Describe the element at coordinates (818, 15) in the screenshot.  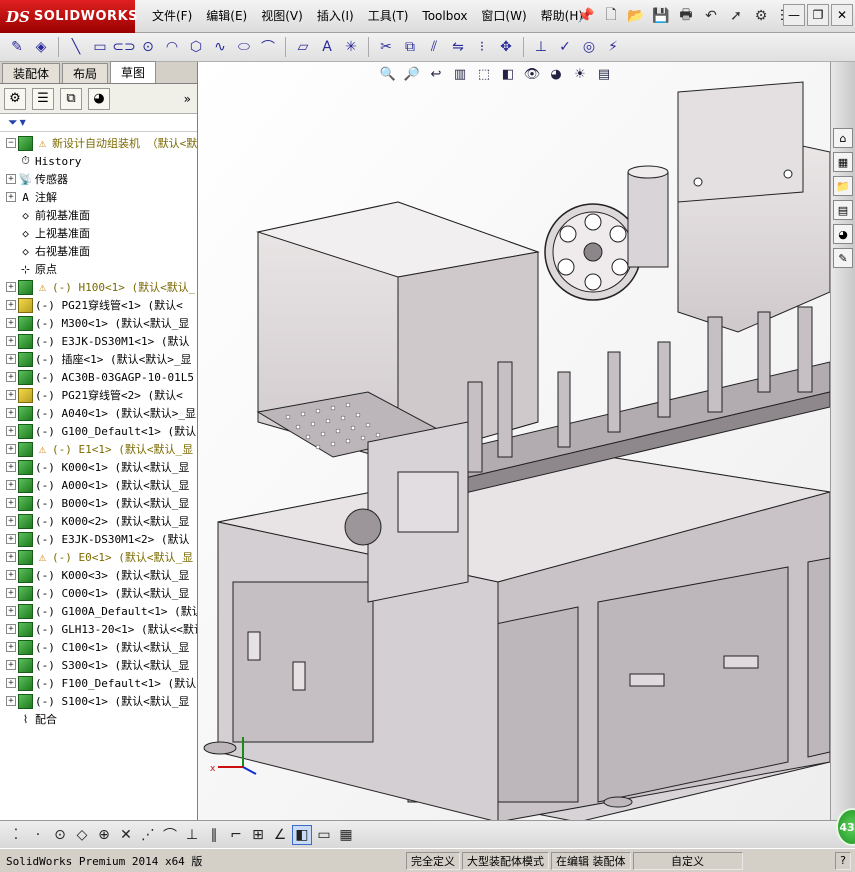
I see `restore-button: ❐` at that location.